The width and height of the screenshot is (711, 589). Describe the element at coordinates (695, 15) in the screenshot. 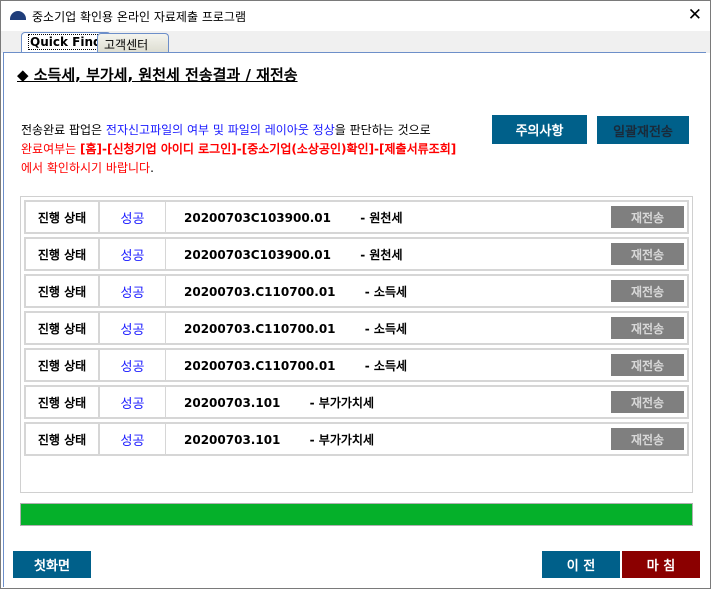

I see `close-icon: ✕` at that location.